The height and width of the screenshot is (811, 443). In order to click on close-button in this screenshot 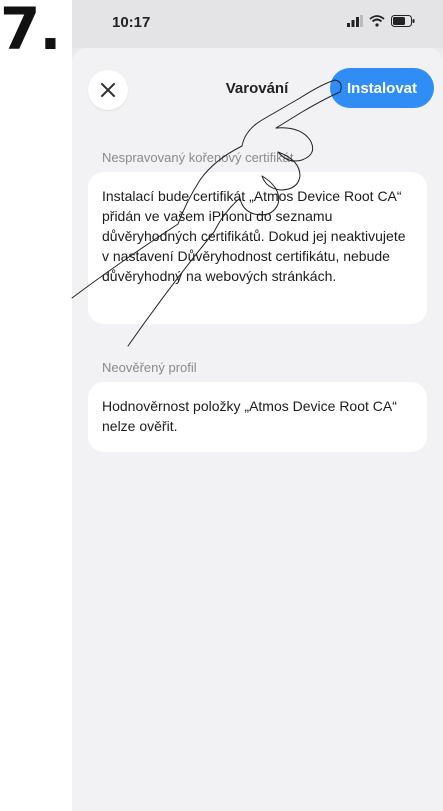, I will do `click(108, 90)`.